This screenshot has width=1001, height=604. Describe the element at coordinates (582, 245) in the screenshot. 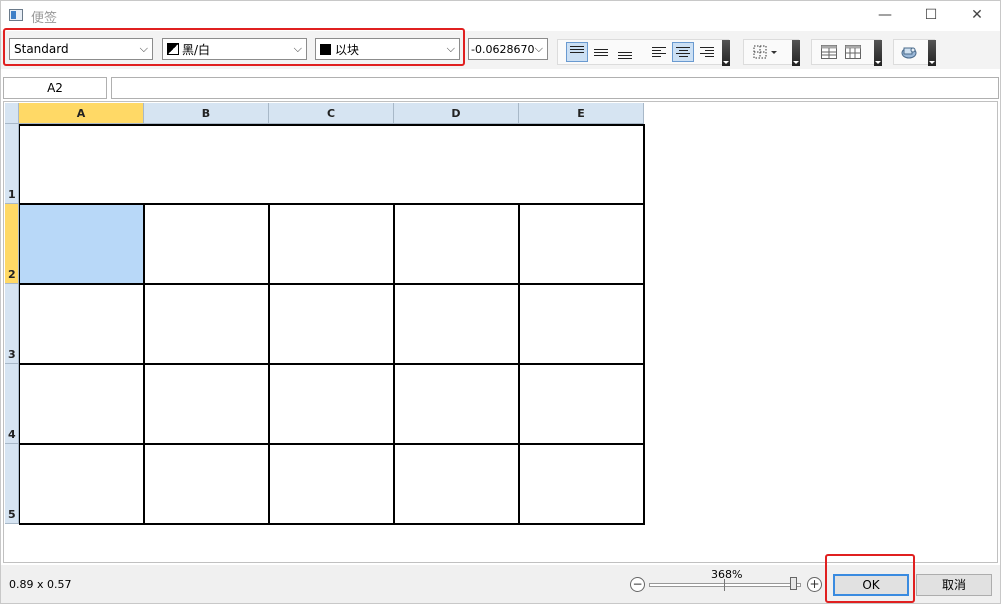

I see `table-cell-e2` at that location.